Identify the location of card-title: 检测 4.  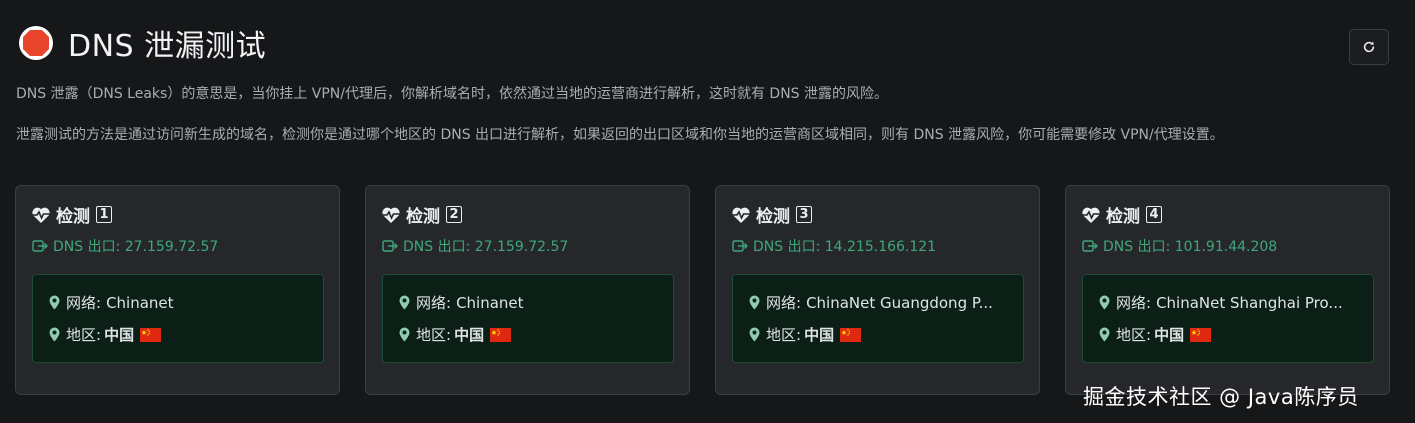
(1121, 214).